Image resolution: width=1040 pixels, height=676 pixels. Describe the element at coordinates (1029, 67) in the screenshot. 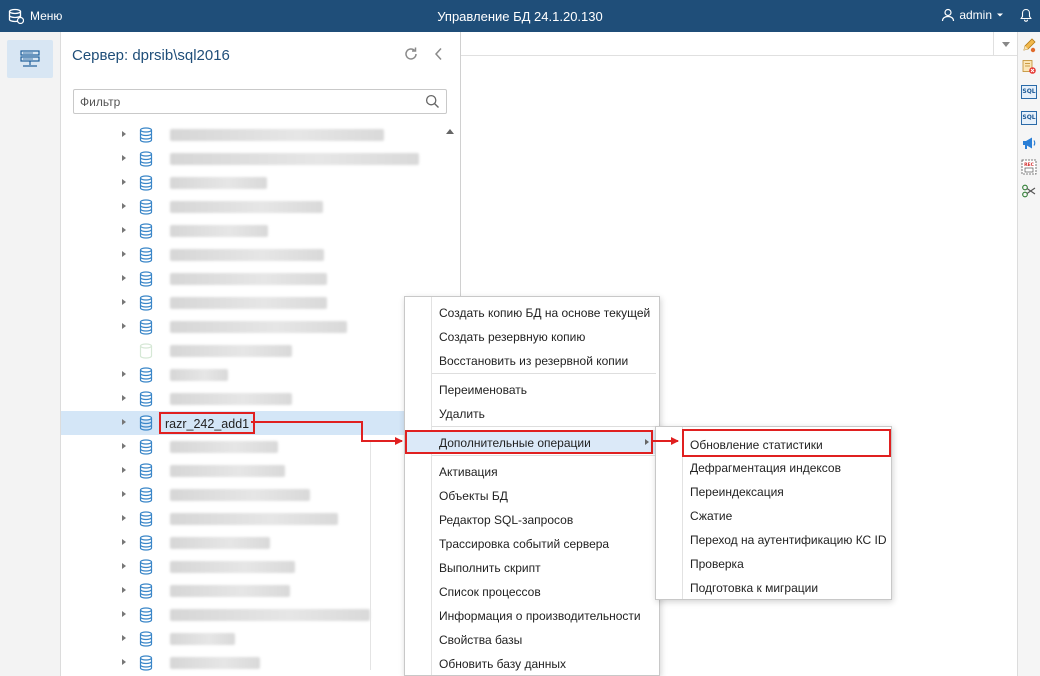

I see `delete-job-button` at that location.